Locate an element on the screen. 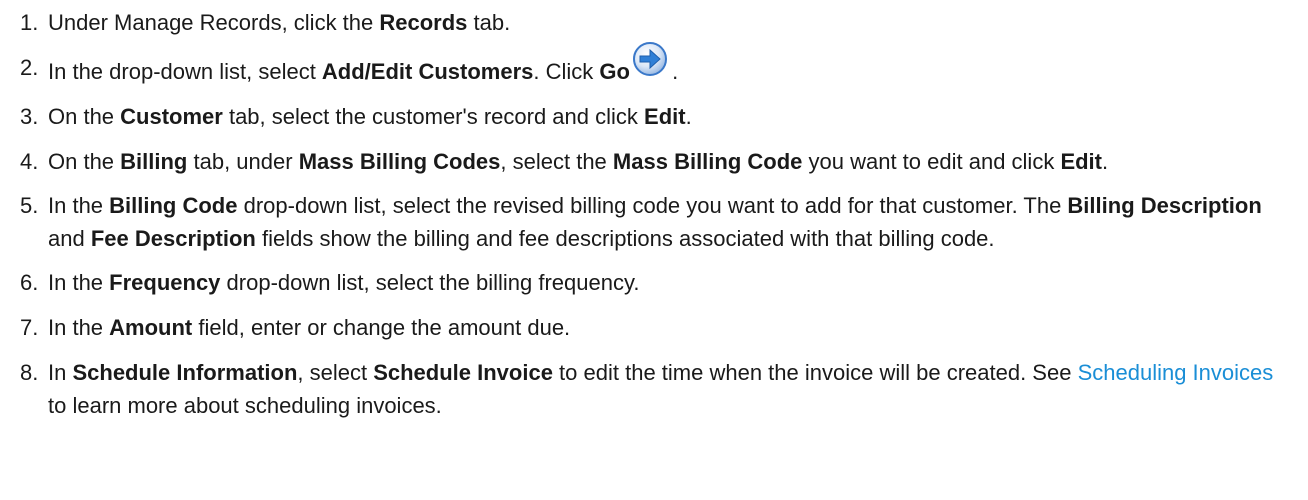 This screenshot has width=1308, height=500. step-number: 3. is located at coordinates (29, 116).